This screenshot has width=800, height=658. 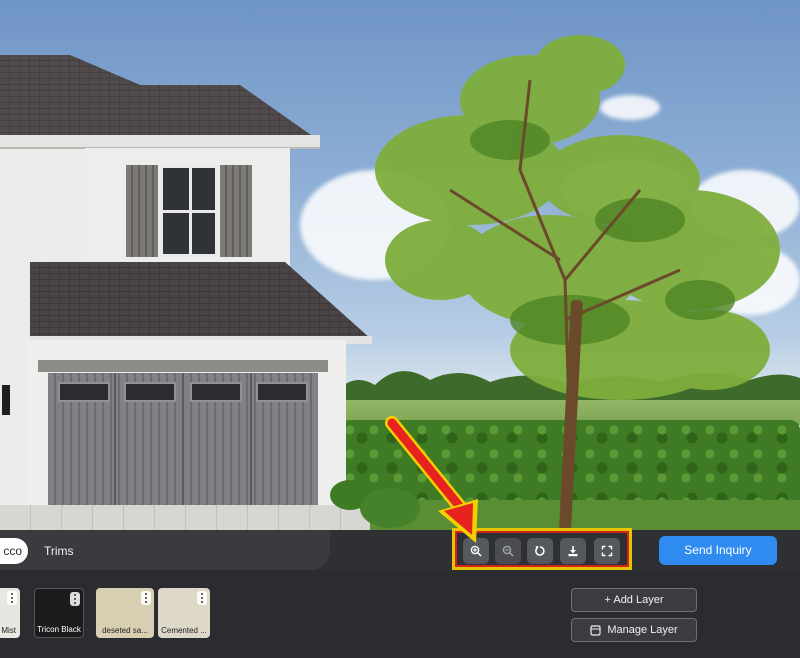 I want to click on tab-trims: Trims, so click(x=59, y=551).